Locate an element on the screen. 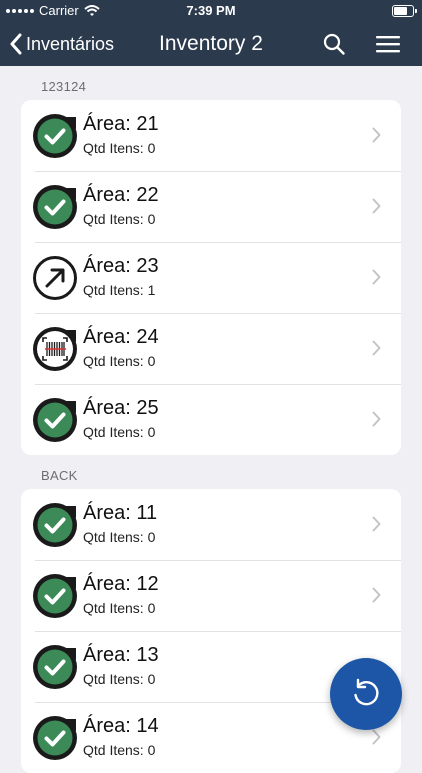 The image size is (422, 773). item-title: Área: 25 is located at coordinates (121, 408).